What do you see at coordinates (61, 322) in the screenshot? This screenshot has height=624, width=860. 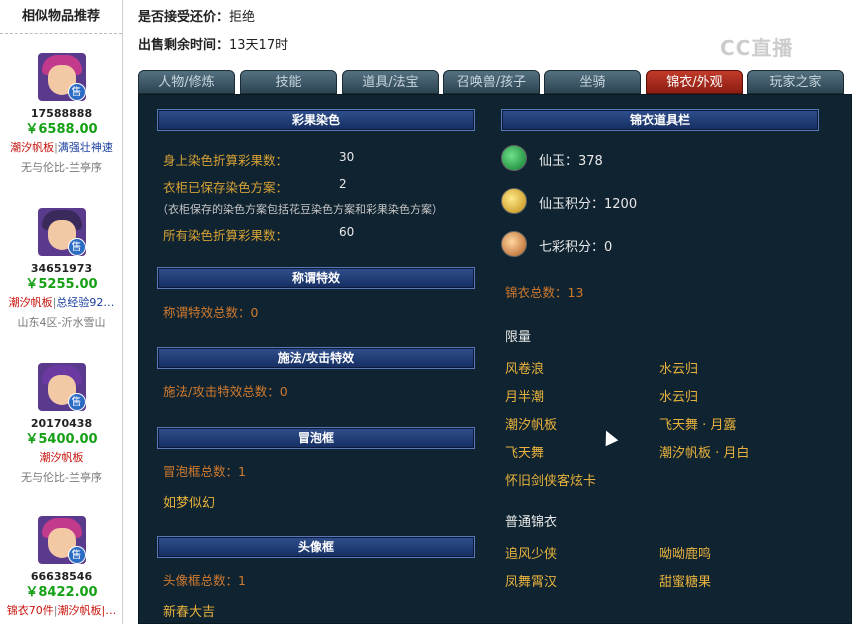 I see `item-server: 山东4区-沂水雪山` at bounding box center [61, 322].